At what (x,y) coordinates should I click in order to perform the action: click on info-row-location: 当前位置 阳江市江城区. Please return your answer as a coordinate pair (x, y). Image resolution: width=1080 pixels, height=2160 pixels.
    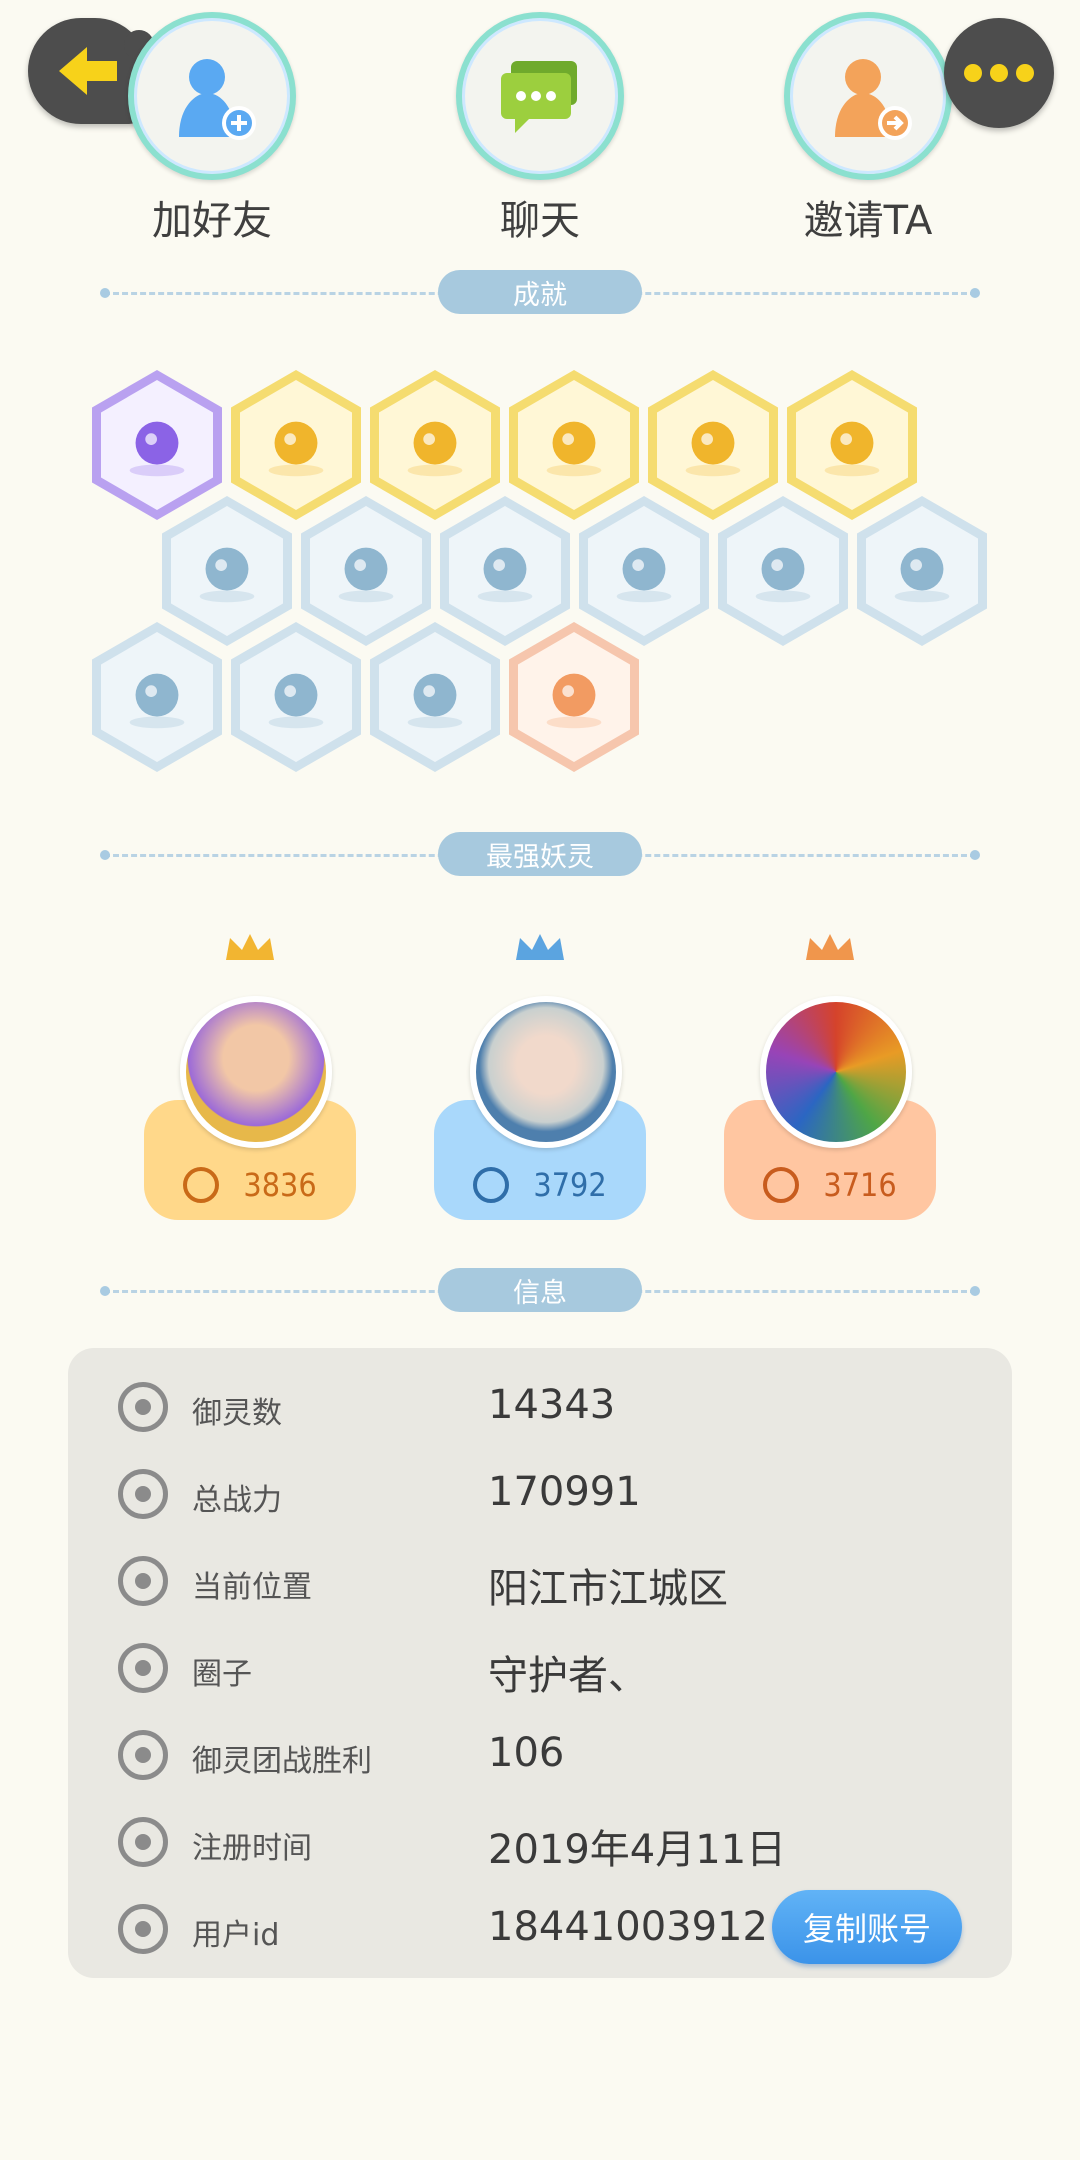
    Looking at the image, I should click on (540, 1582).